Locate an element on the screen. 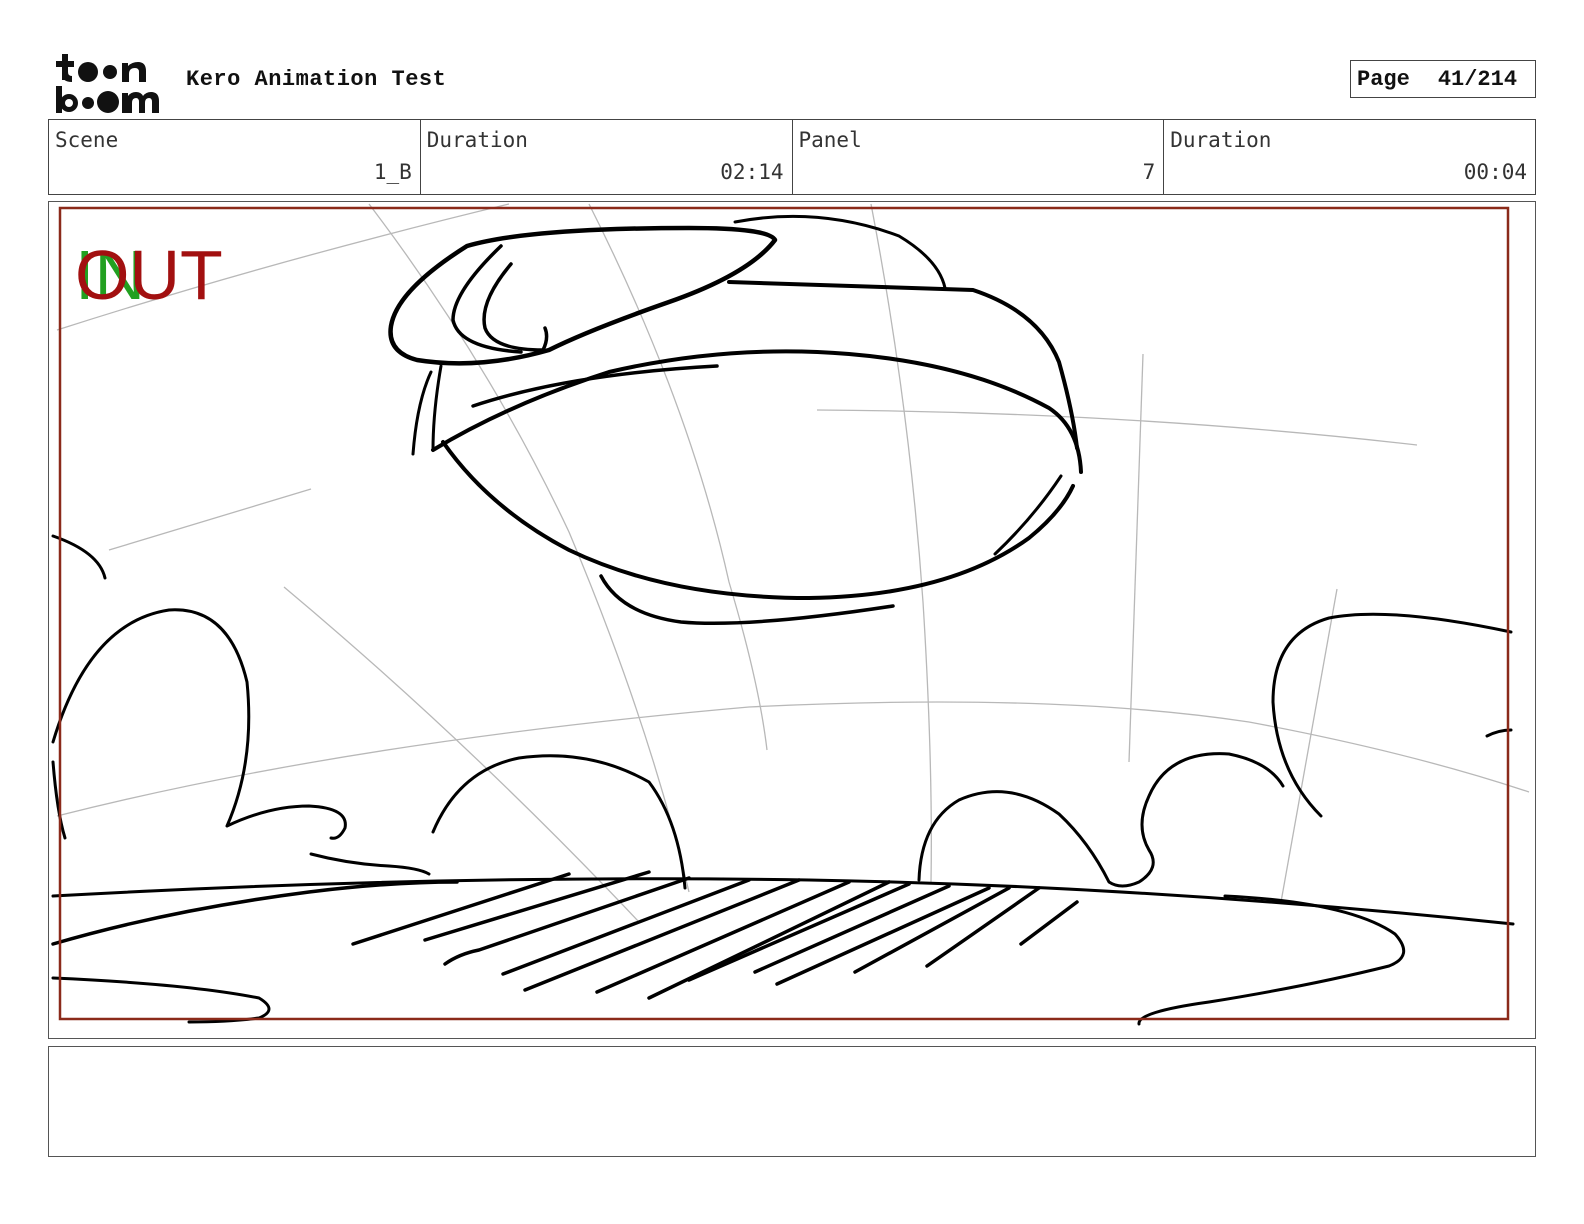 Image resolution: width=1584 pixels, height=1224 pixels. ground-sketch is located at coordinates (783, 948).